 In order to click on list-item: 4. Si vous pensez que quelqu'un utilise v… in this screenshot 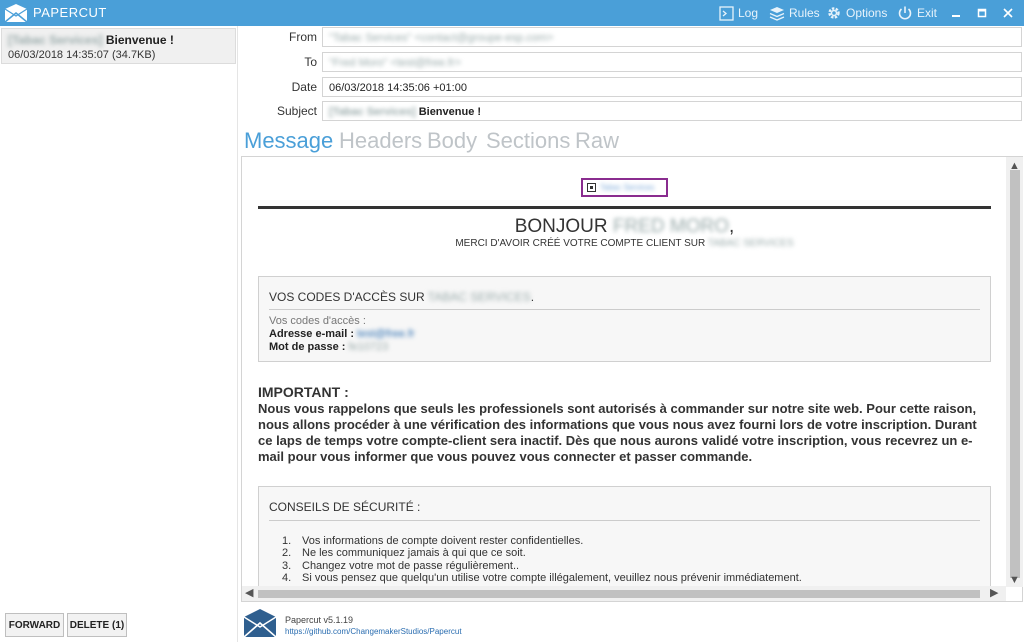, I will do `click(542, 577)`.